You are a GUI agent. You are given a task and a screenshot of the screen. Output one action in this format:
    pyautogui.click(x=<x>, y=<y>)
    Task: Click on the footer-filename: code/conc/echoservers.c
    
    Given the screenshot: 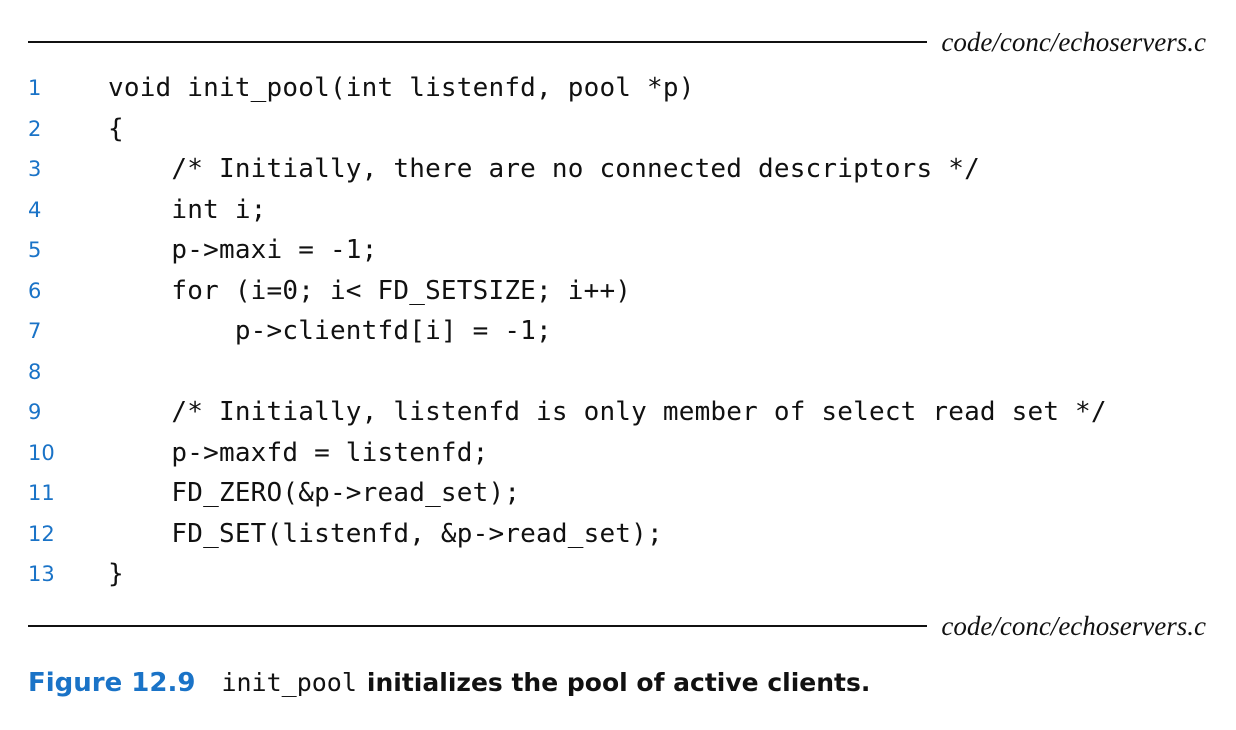 What is the action you would take?
    pyautogui.click(x=1073, y=625)
    